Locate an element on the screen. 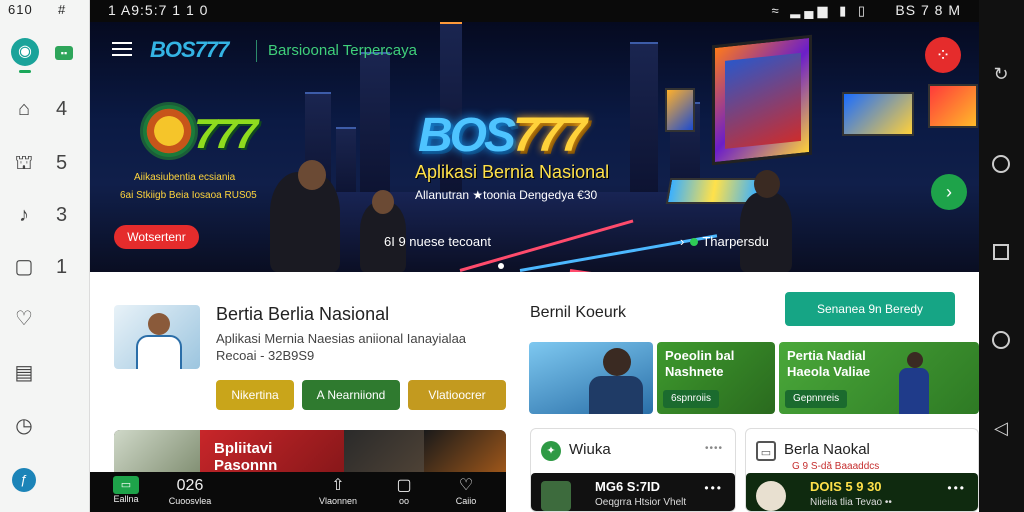 This screenshot has width=1024, height=512. nav-item-upload: ⇧ Vlaonnen is located at coordinates (338, 492).